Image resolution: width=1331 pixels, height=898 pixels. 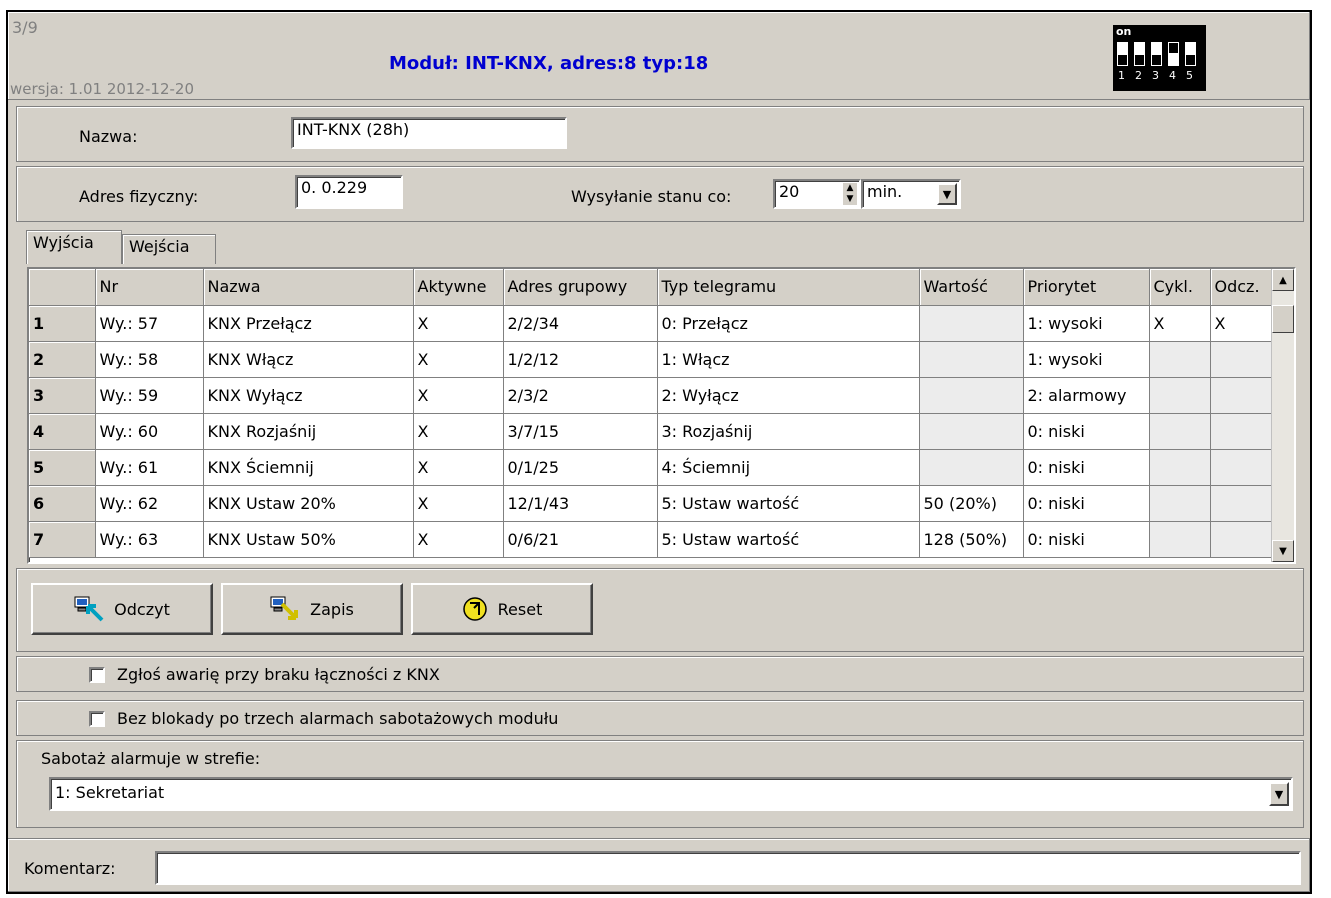 I want to click on cell-nr: Wy.: 62, so click(x=149, y=503).